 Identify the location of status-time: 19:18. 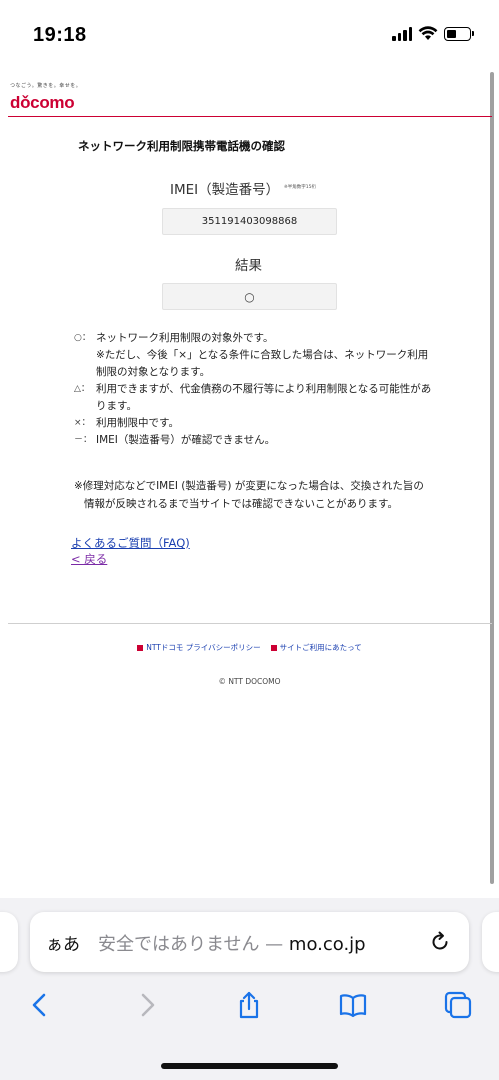
(60, 35).